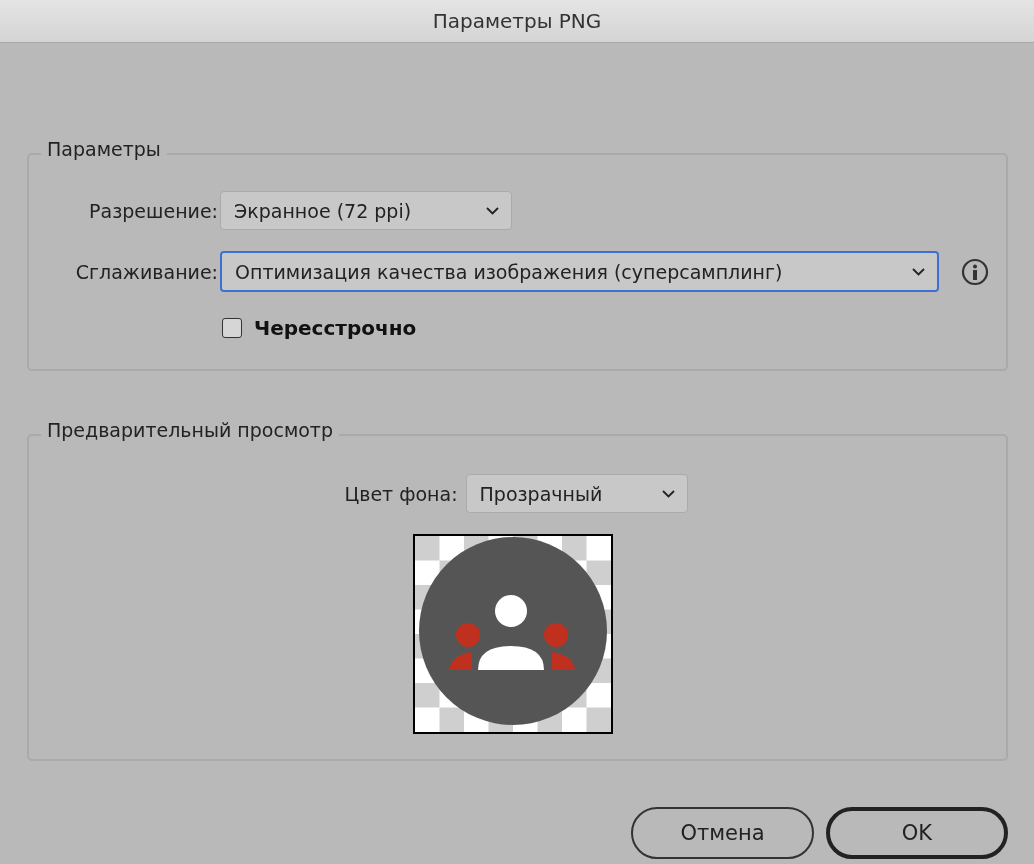 This screenshot has height=864, width=1034. Describe the element at coordinates (232, 328) in the screenshot. I see `interlaced-checkbox` at that location.